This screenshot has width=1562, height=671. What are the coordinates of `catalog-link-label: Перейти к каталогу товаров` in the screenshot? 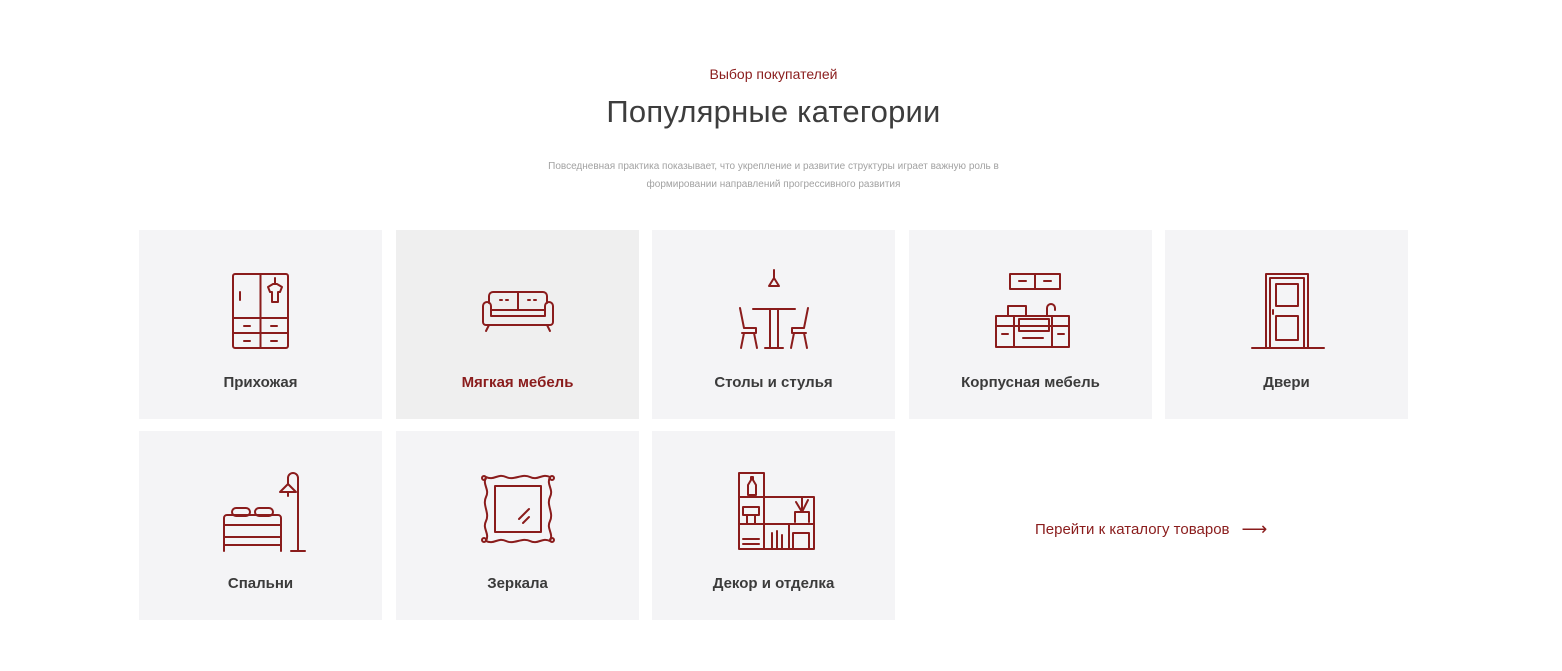 It's located at (1132, 529).